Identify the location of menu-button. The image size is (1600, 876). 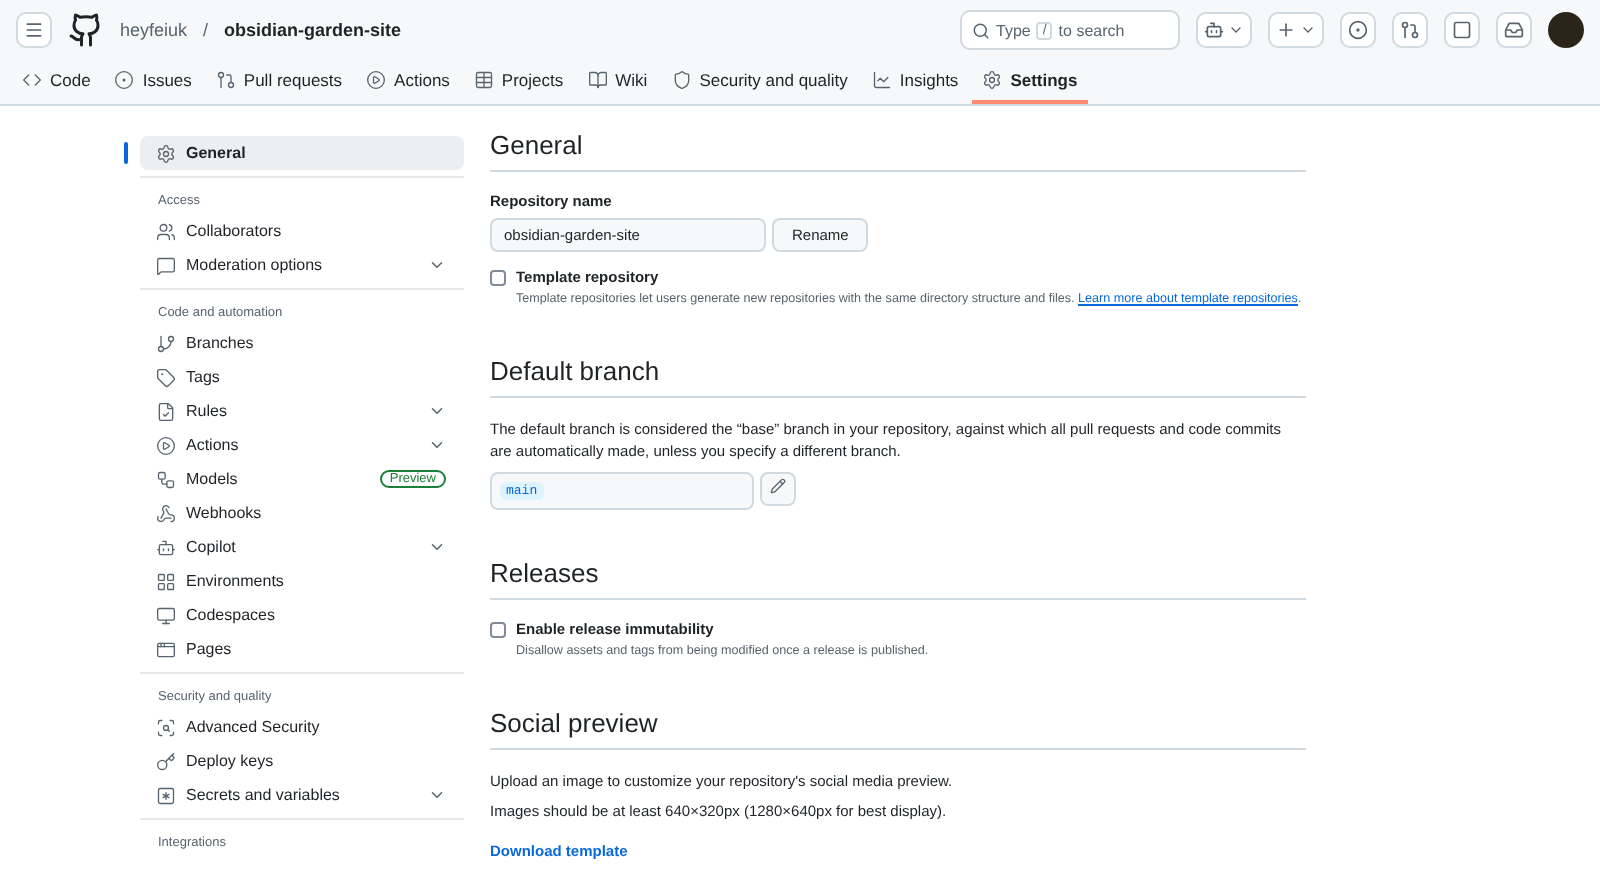
(34, 30).